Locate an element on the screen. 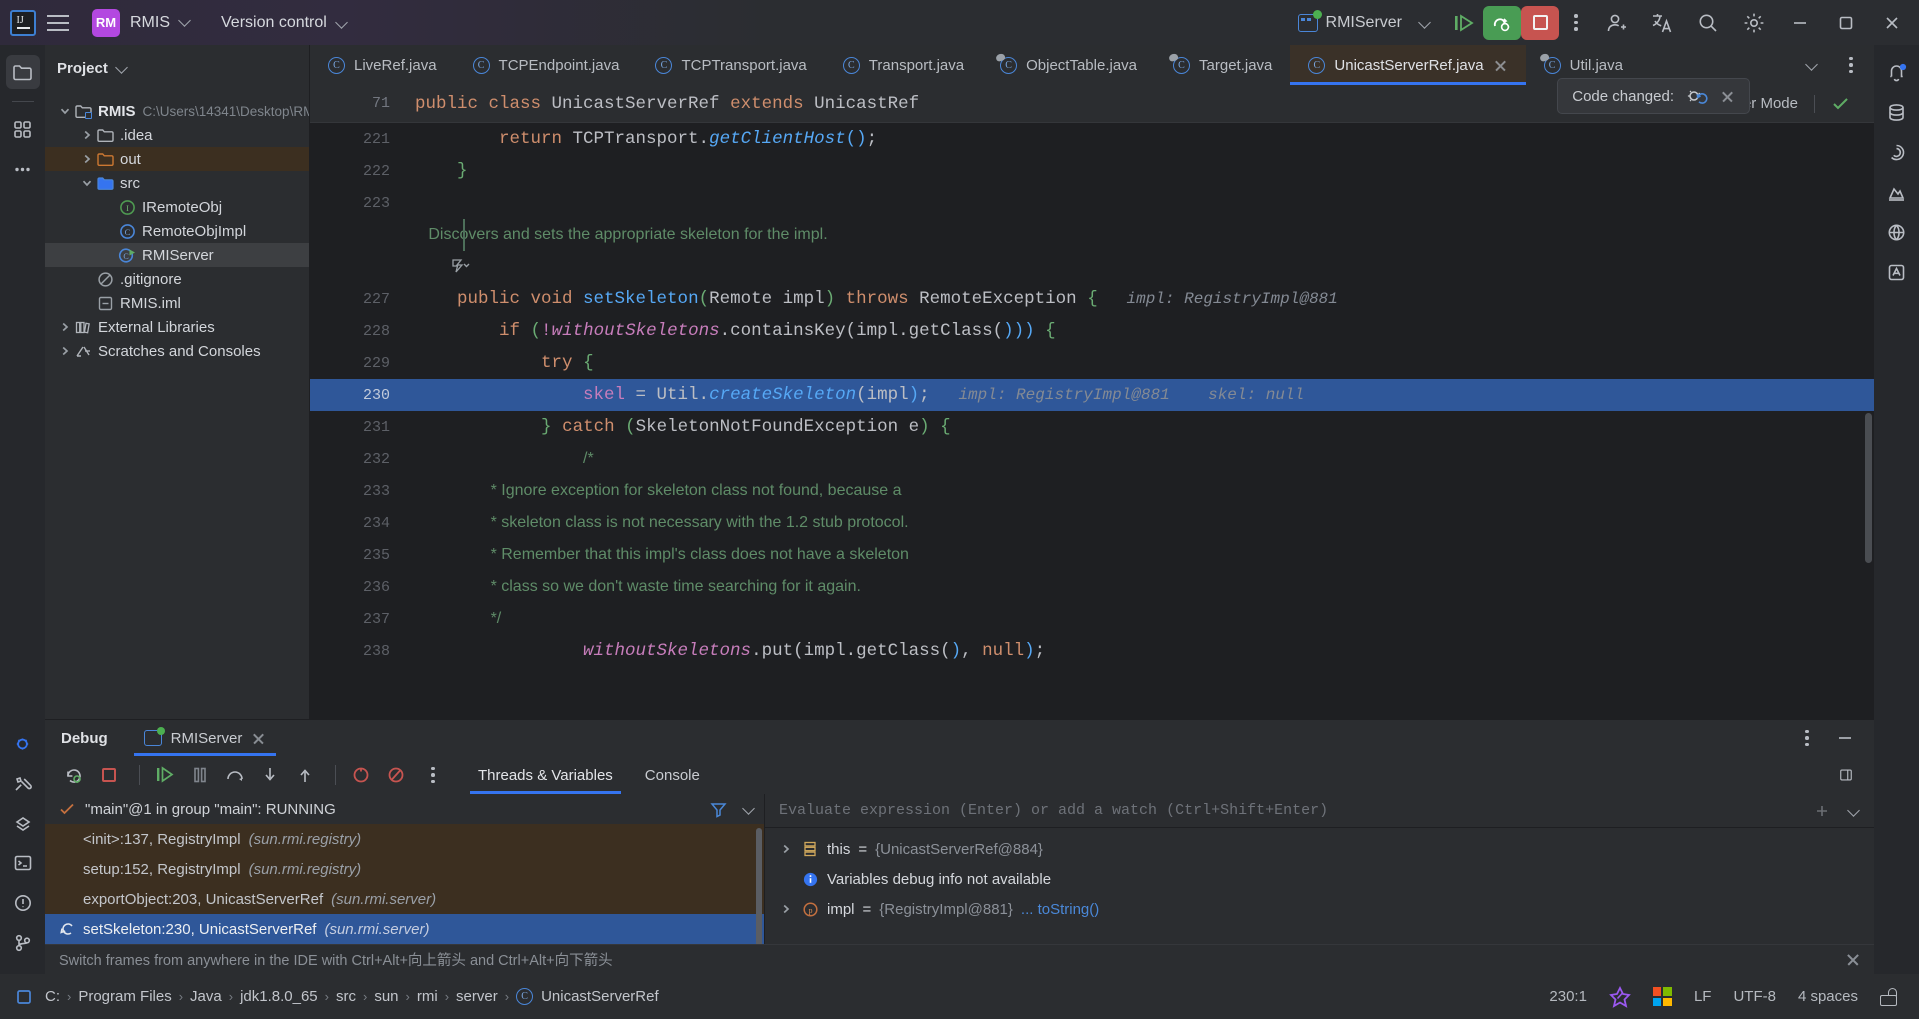 This screenshot has width=1919, height=1019. pause-icon is located at coordinates (200, 775).